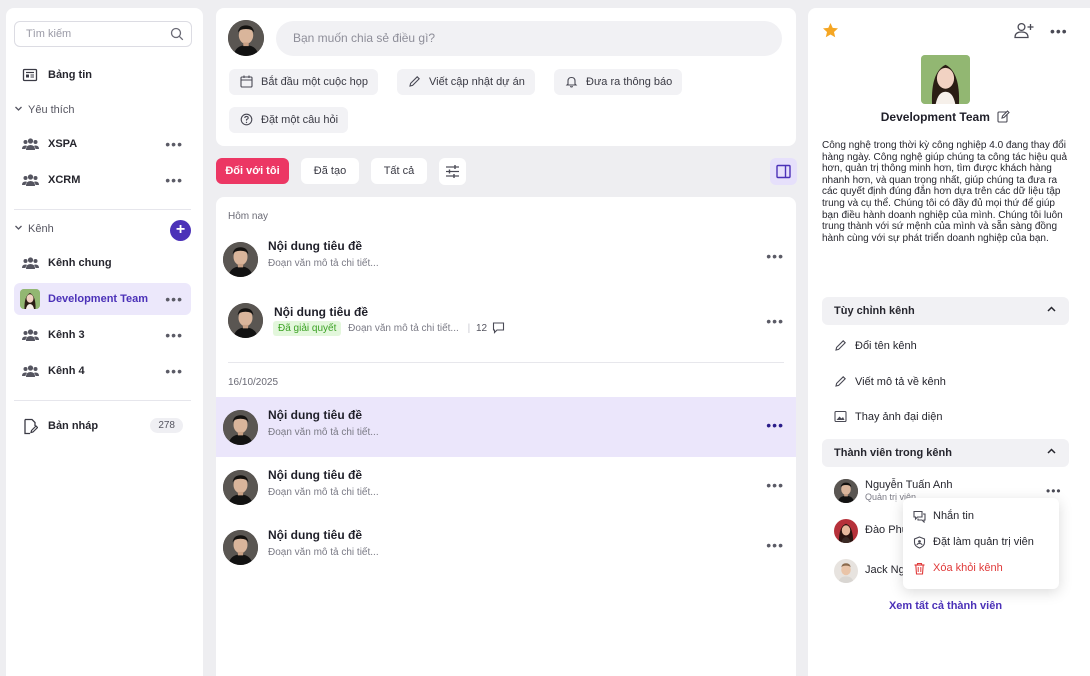  Describe the element at coordinates (19, 110) in the screenshot. I see `chevron-down-icon` at that location.